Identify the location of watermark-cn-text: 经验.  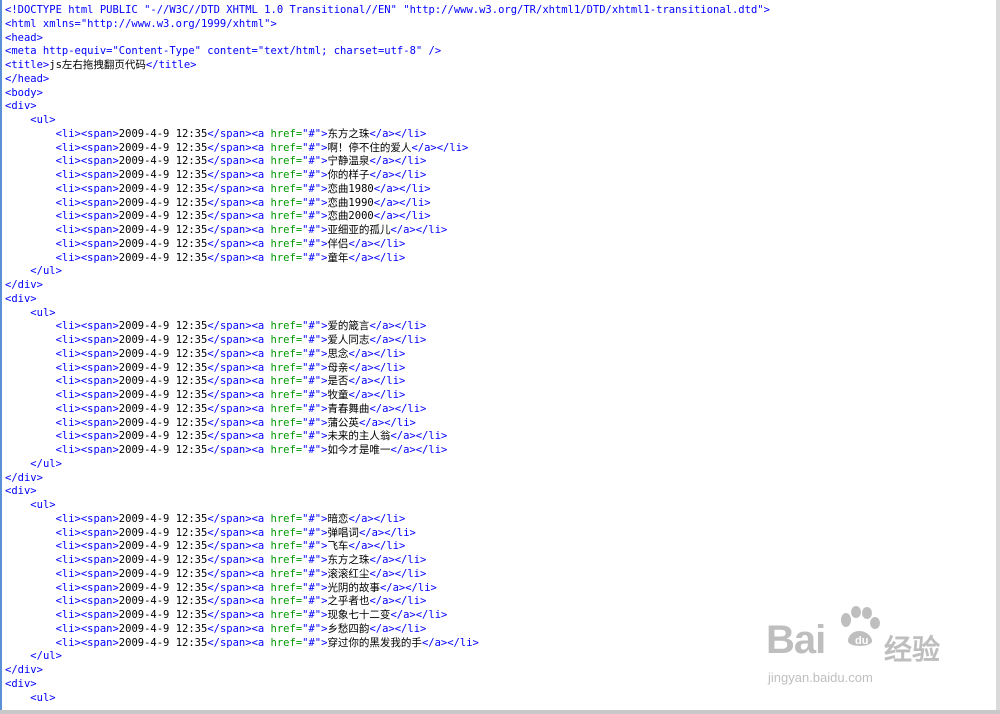
(912, 649).